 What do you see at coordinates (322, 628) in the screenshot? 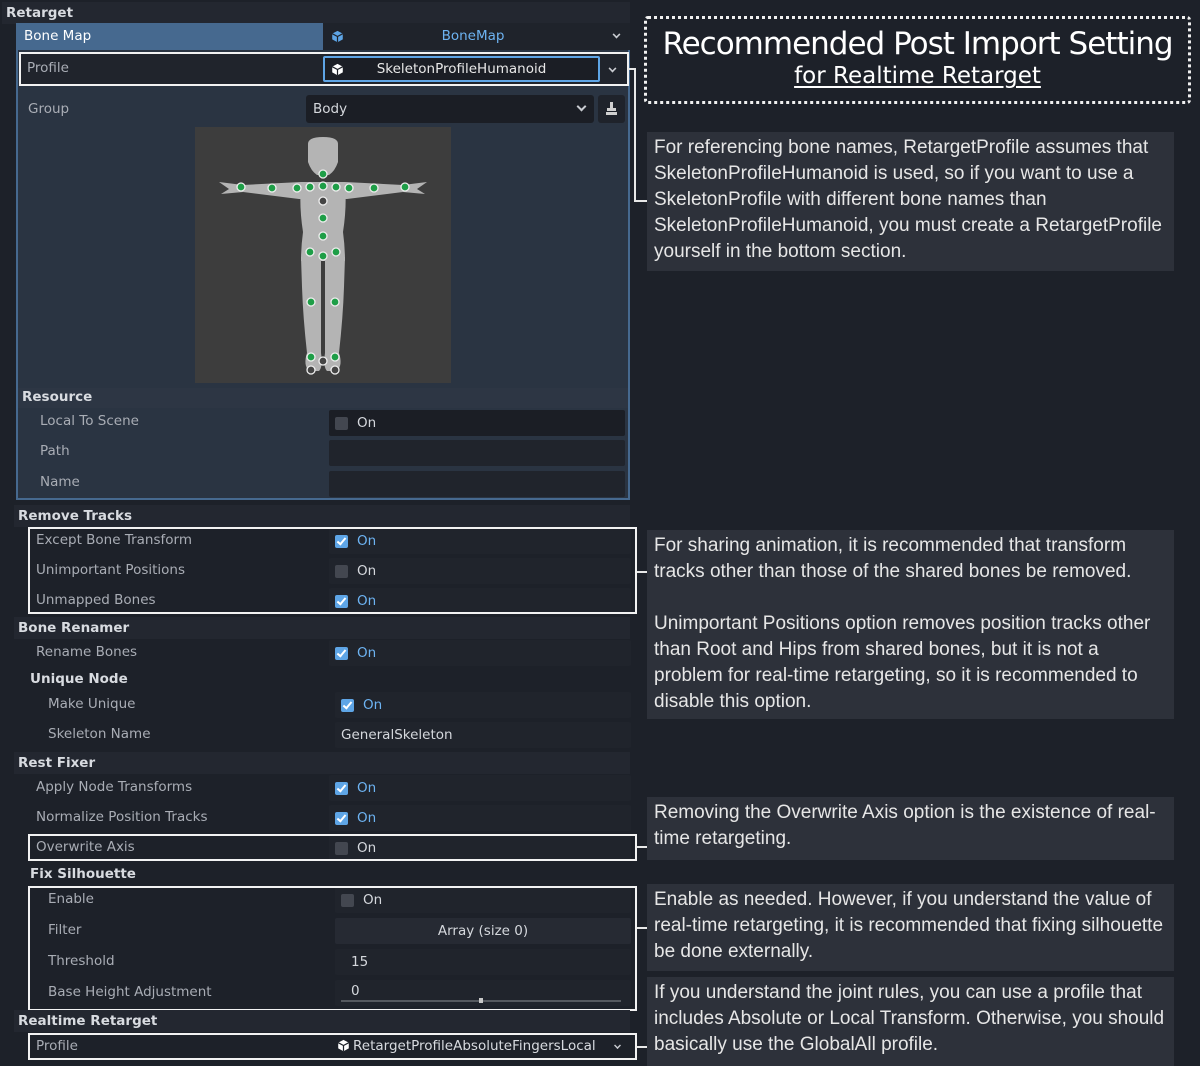
I see `section-bone-renamer: Bone Renamer` at bounding box center [322, 628].